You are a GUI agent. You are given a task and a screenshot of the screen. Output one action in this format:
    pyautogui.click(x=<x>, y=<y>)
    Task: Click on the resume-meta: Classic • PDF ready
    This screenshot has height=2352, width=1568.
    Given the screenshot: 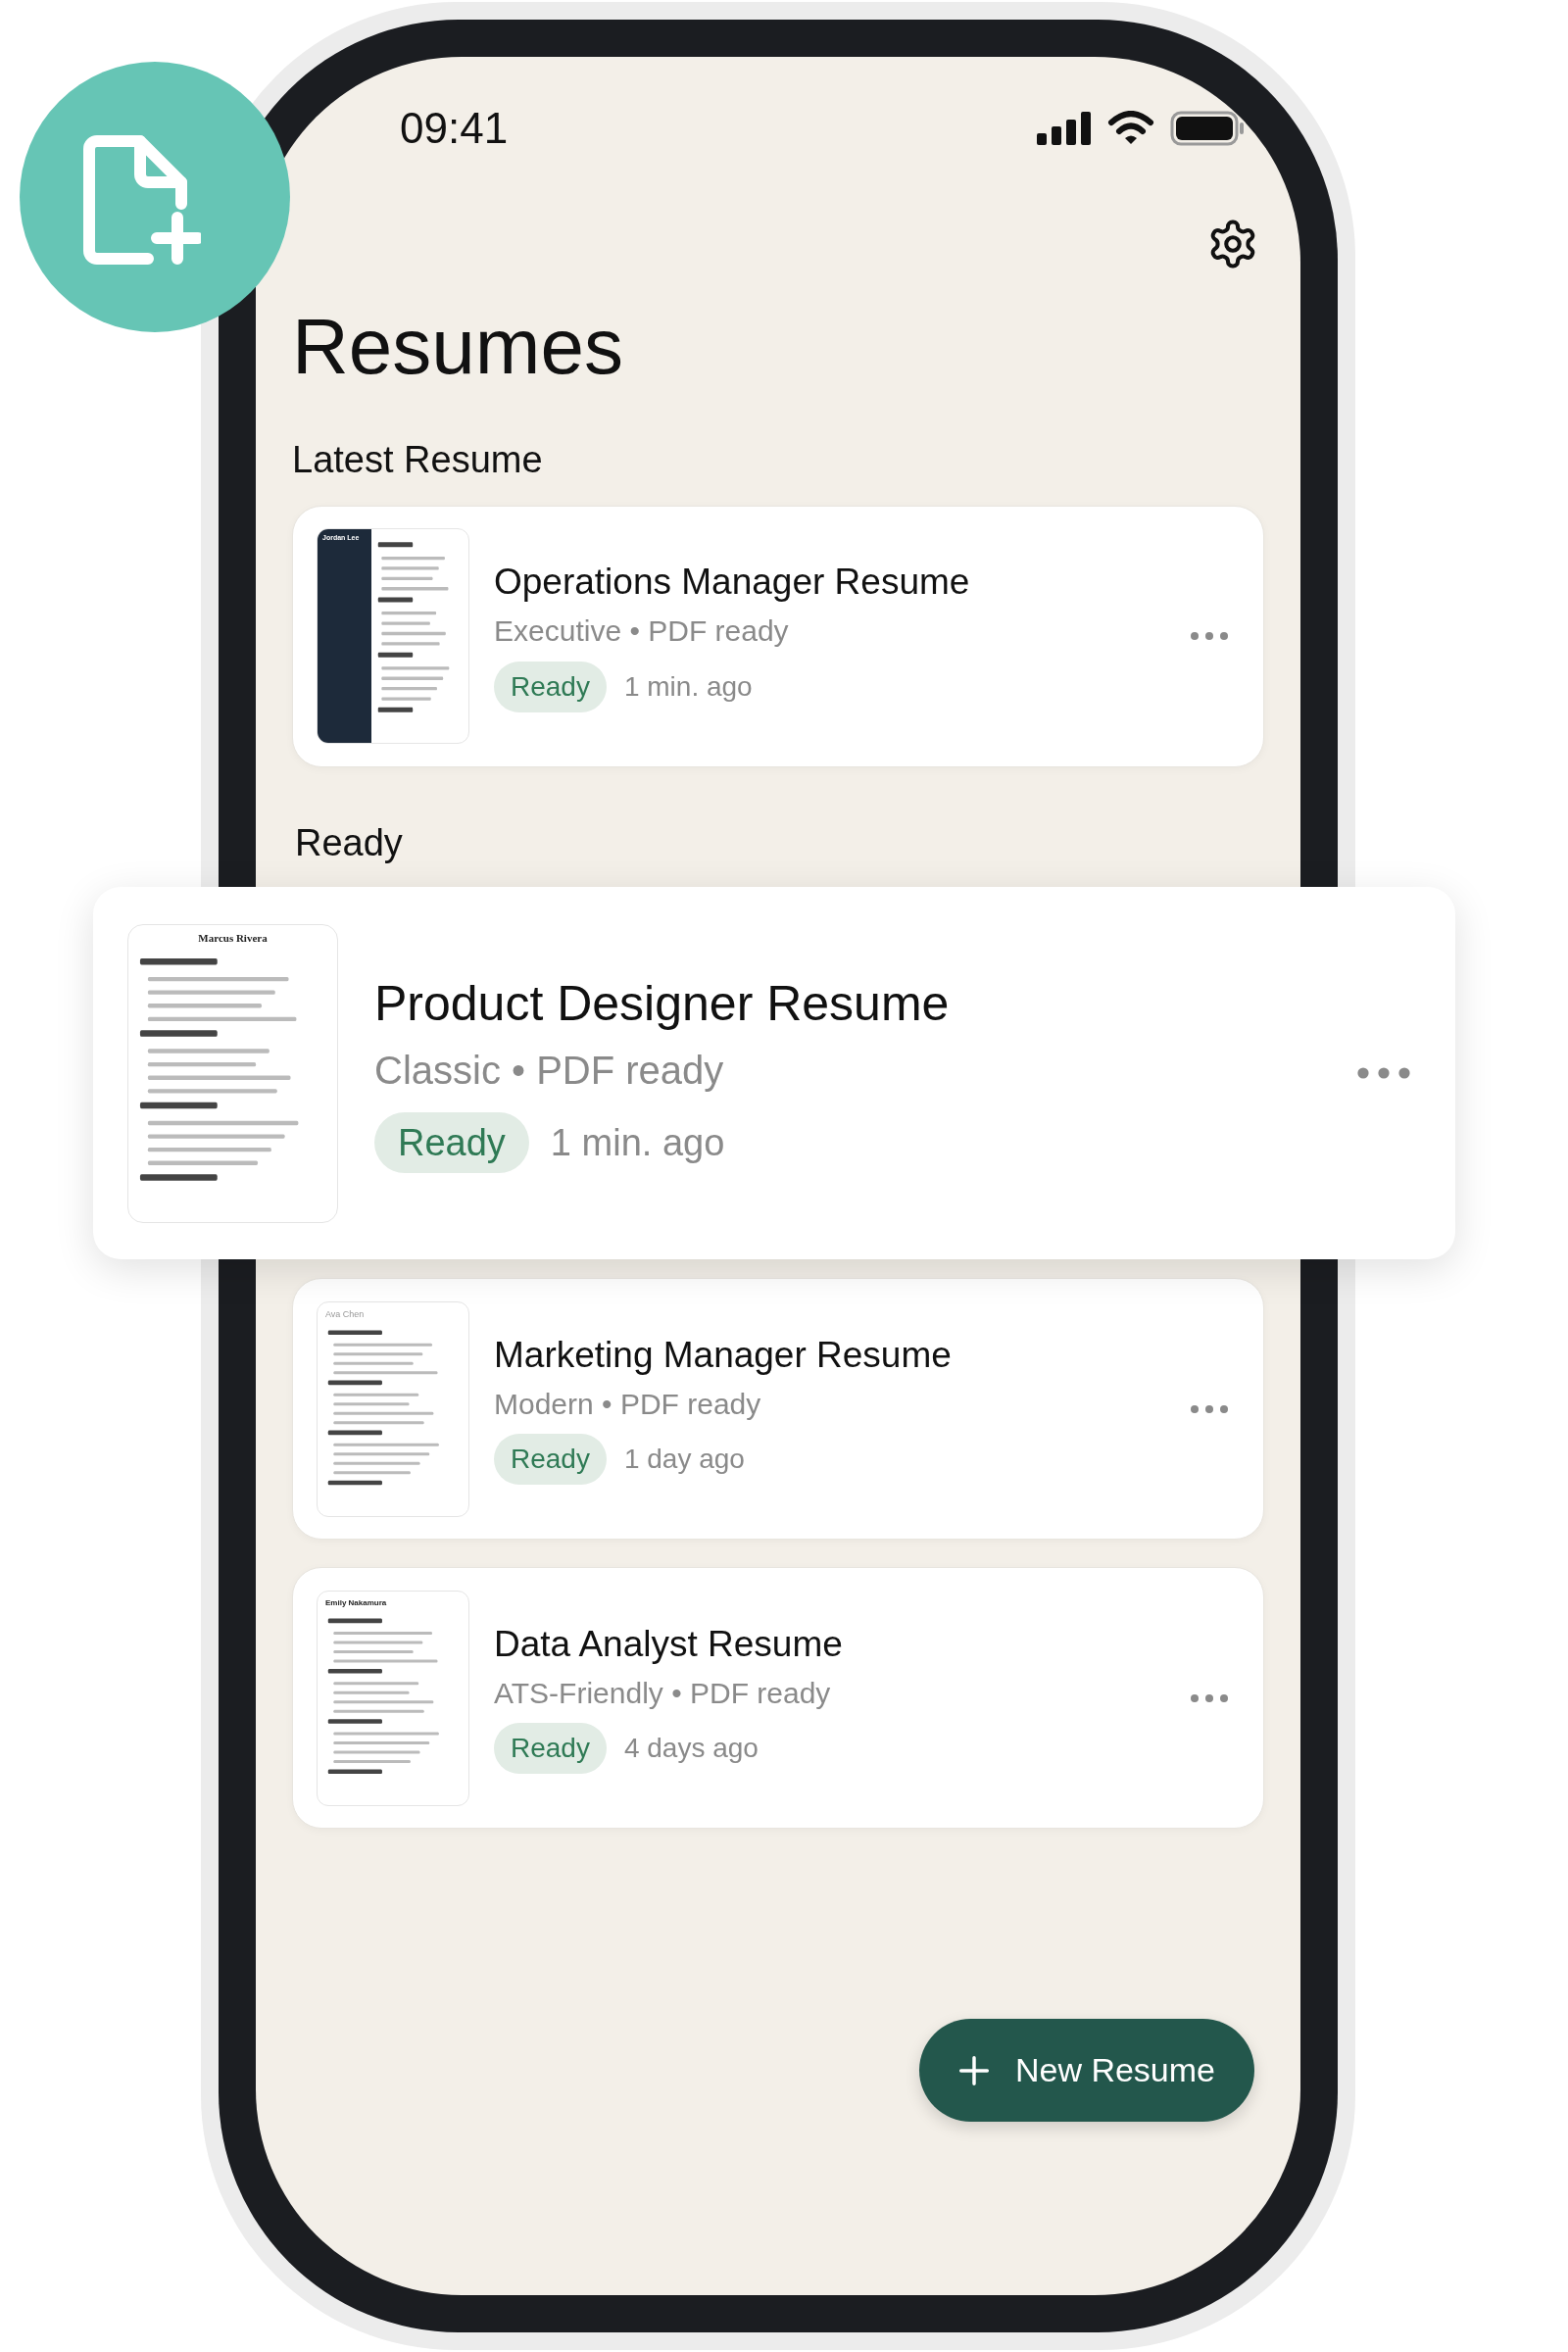 What is the action you would take?
    pyautogui.click(x=549, y=1071)
    